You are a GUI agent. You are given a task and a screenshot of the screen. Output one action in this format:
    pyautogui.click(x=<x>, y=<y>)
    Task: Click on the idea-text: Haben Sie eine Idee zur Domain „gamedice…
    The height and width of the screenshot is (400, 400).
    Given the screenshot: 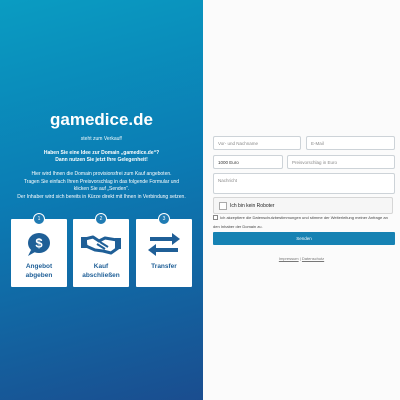 What is the action you would take?
    pyautogui.click(x=101, y=157)
    